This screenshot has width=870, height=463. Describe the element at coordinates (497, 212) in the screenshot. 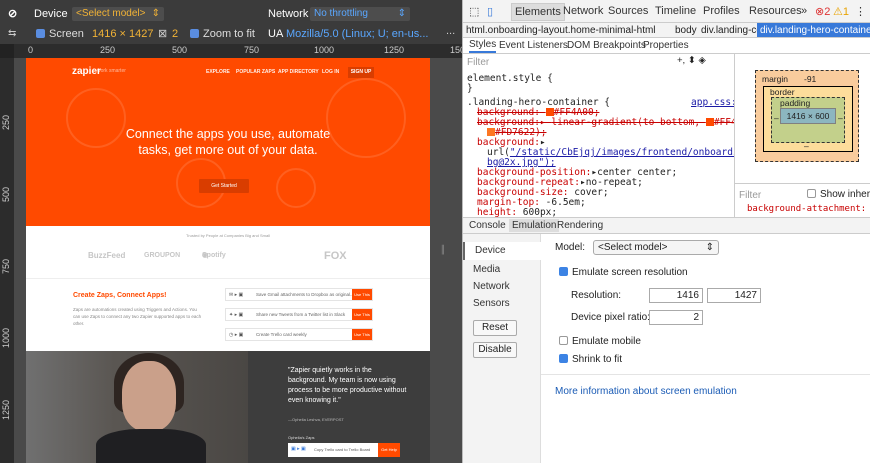

I see `prop-name: height:` at that location.